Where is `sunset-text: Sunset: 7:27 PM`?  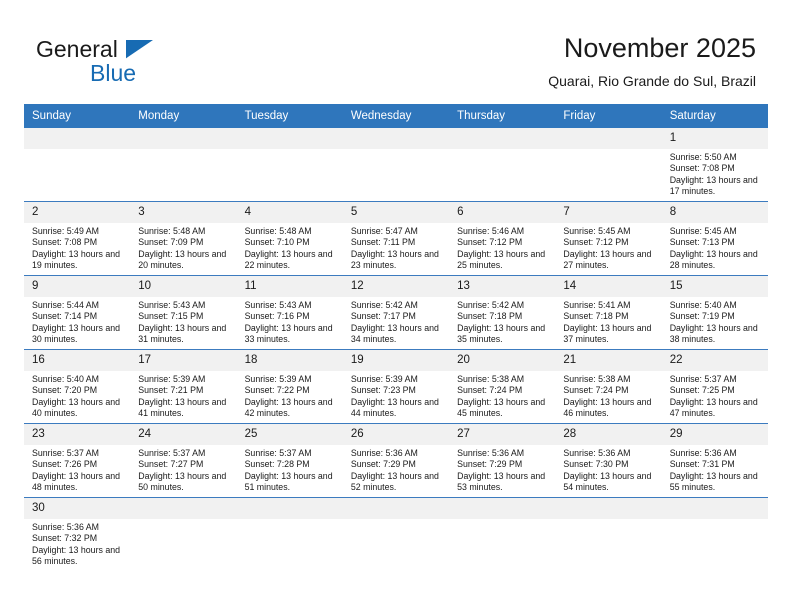
sunset-text: Sunset: 7:27 PM is located at coordinates (171, 464).